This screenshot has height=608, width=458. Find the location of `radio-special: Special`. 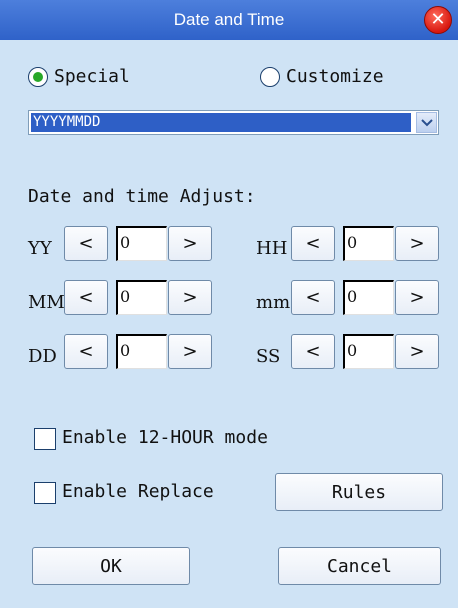

radio-special: Special is located at coordinates (79, 76).